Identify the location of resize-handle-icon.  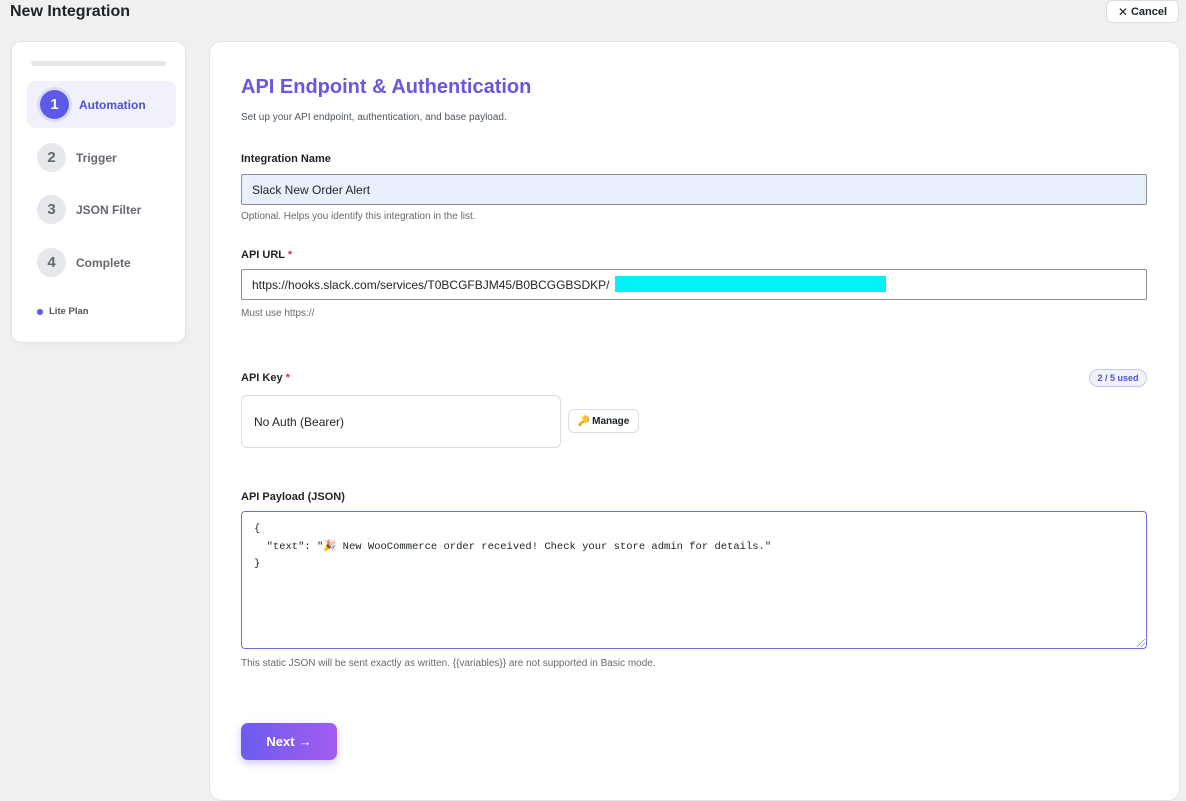
(1141, 643).